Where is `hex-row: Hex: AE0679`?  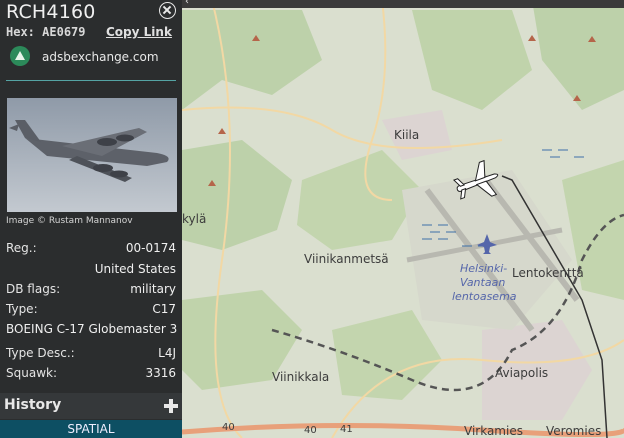 hex-row: Hex: AE0679 is located at coordinates (46, 32).